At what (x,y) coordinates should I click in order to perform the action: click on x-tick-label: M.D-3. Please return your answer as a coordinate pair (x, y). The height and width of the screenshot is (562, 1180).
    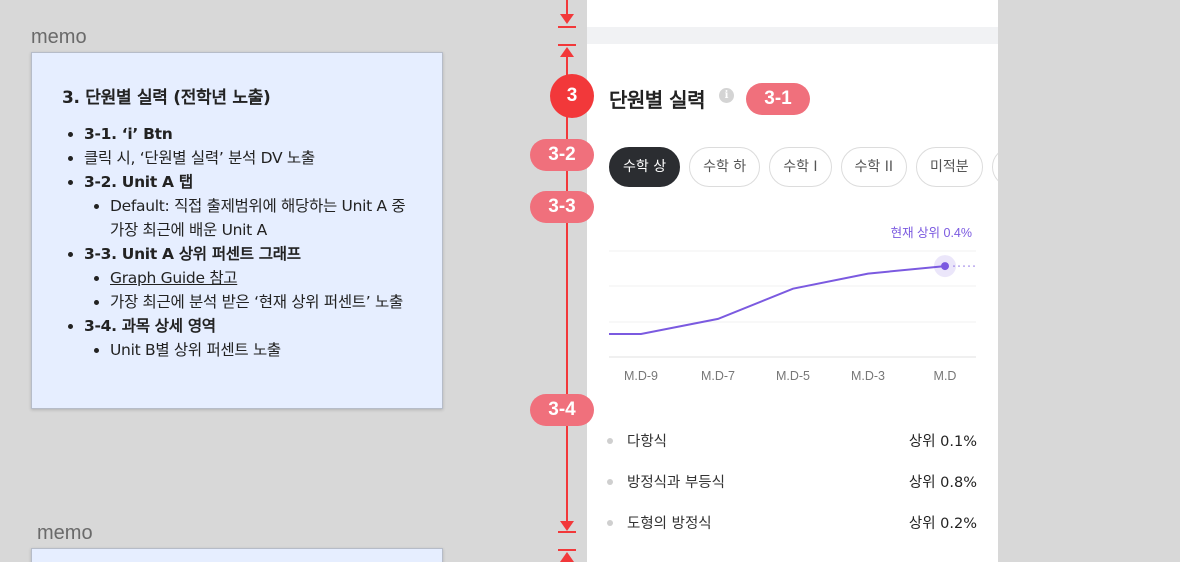
    Looking at the image, I should click on (868, 376).